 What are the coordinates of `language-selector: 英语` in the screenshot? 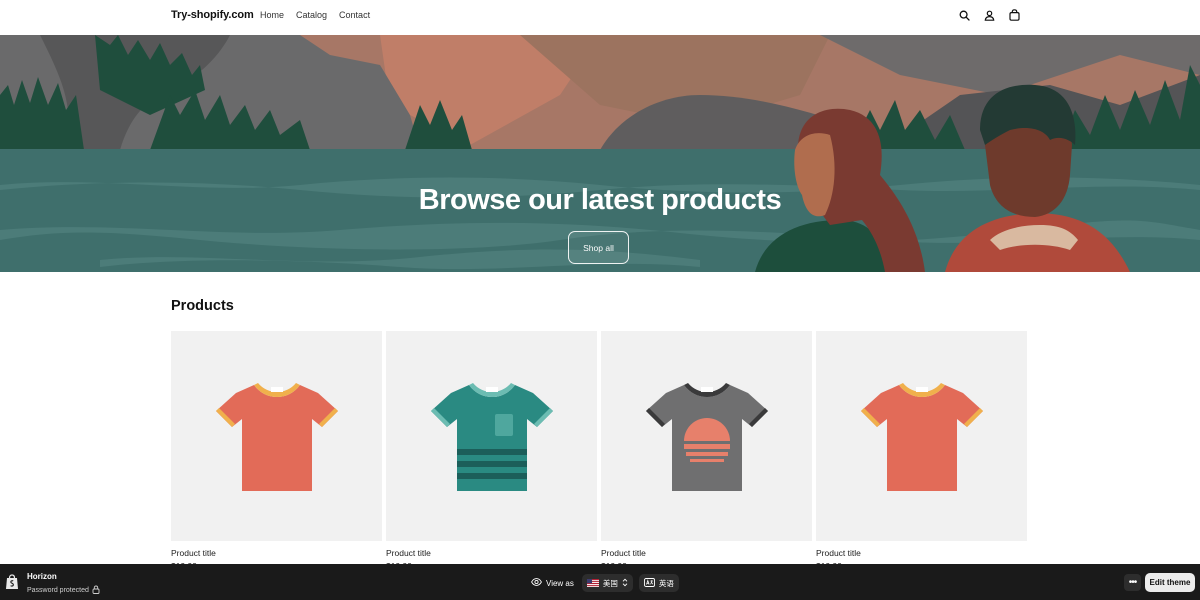 It's located at (658, 583).